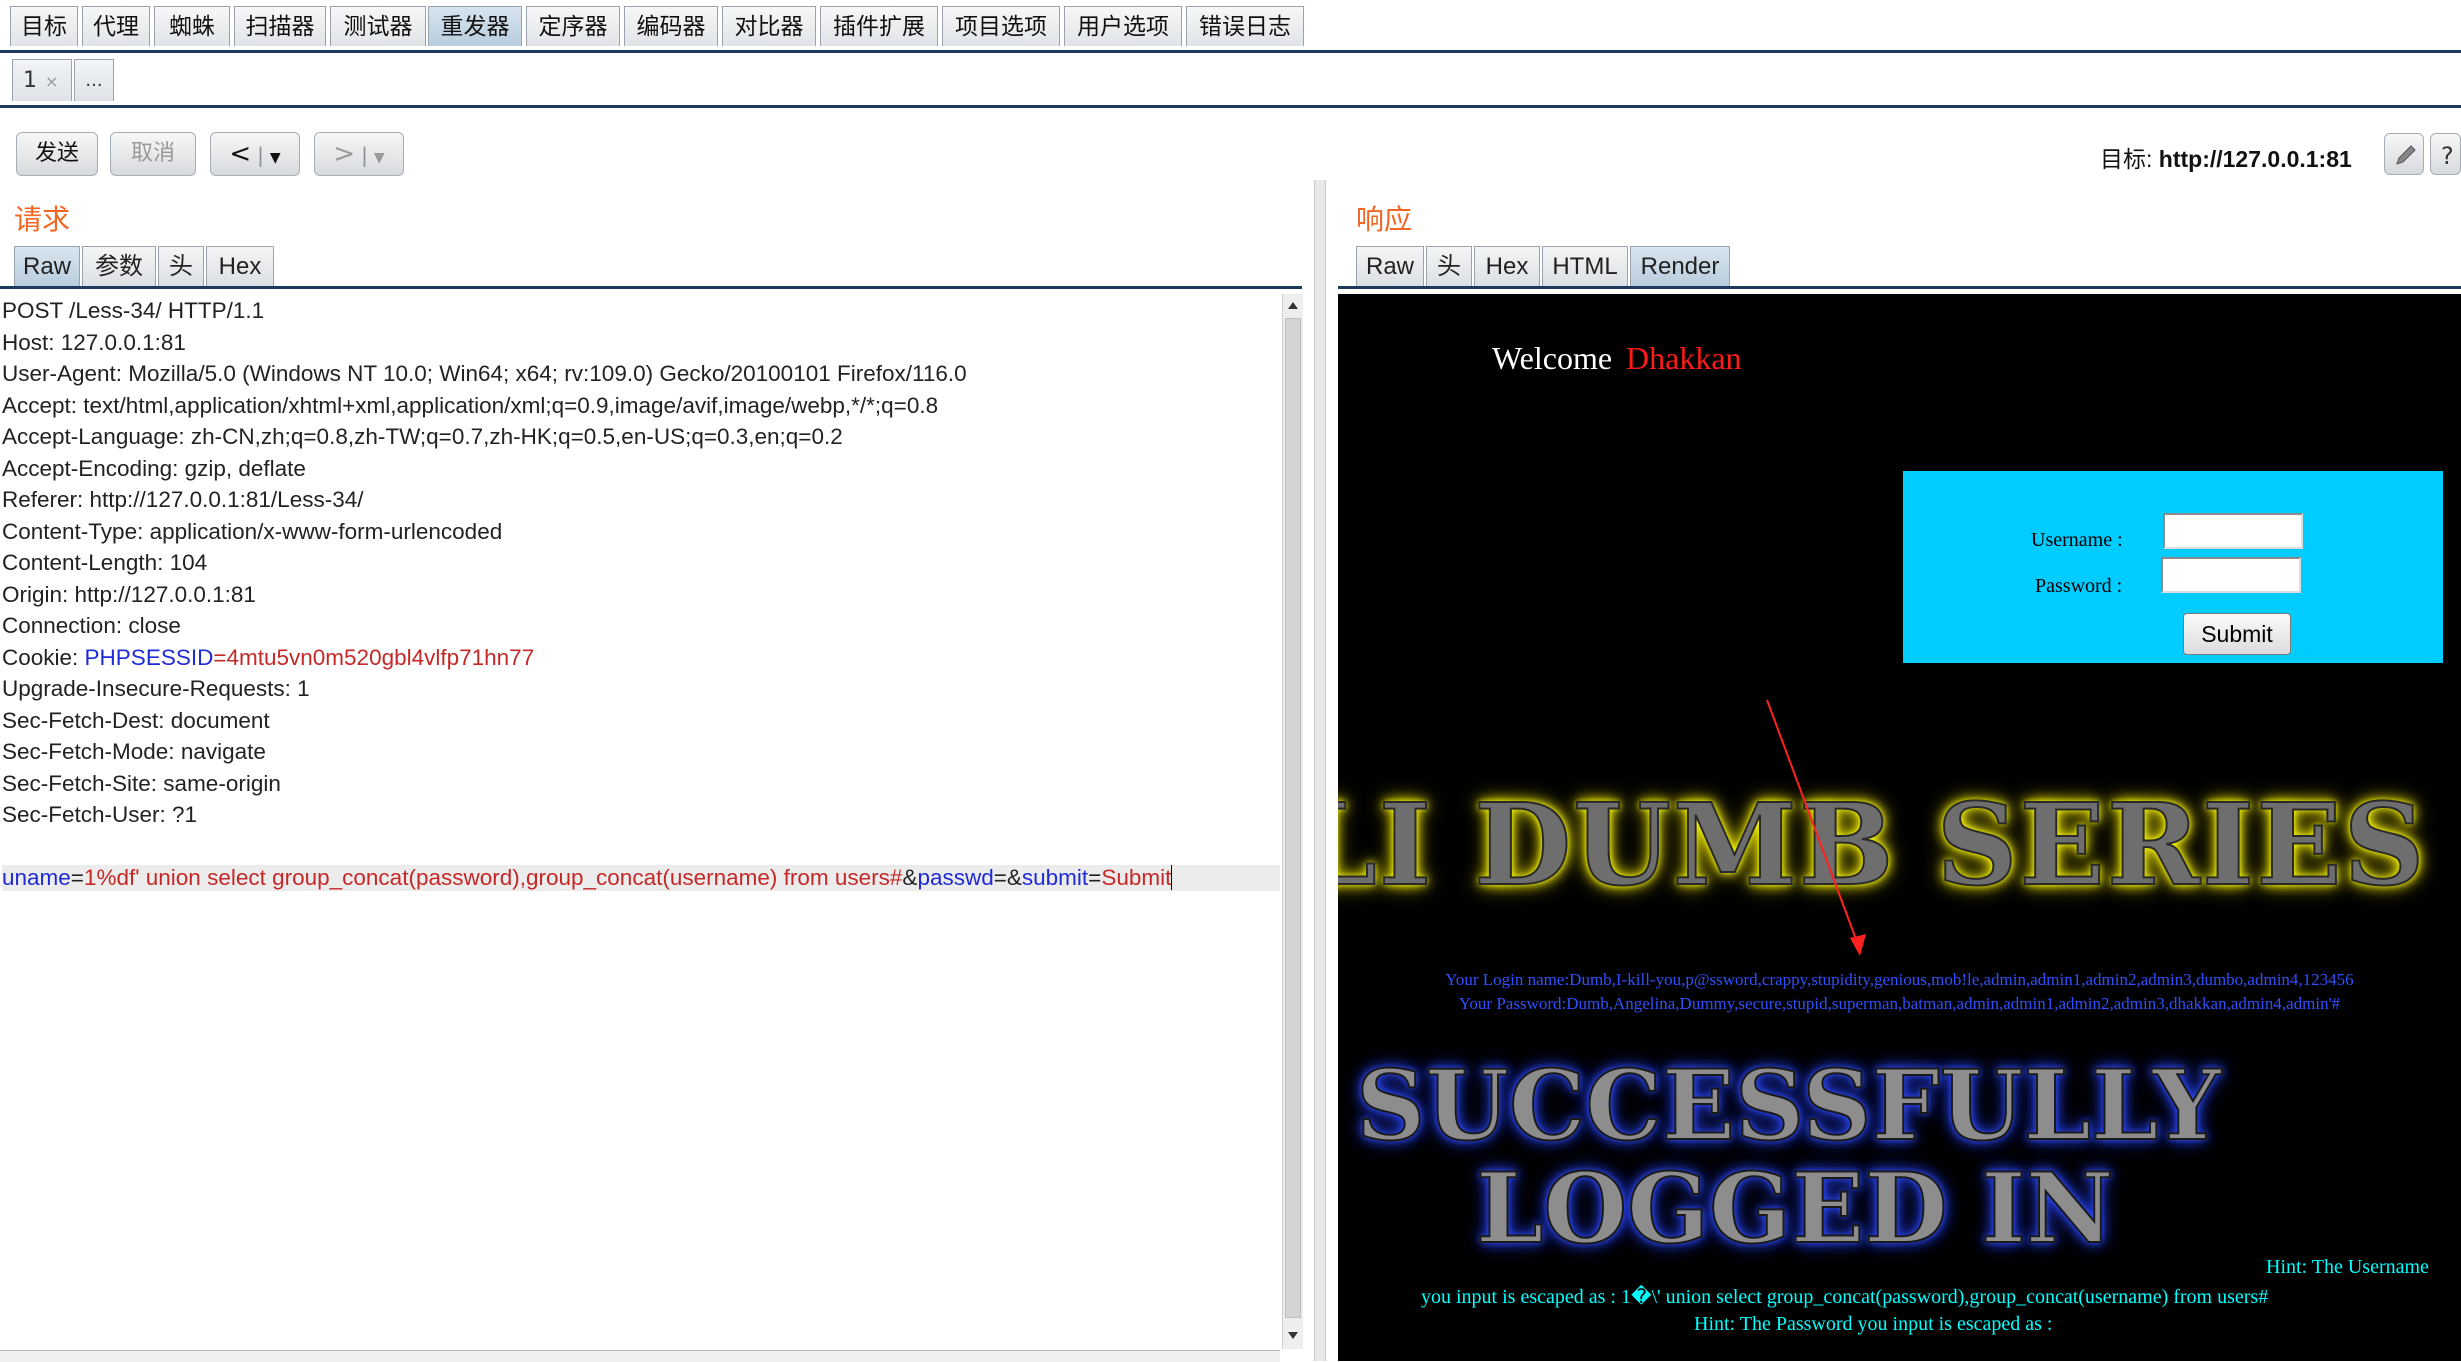  Describe the element at coordinates (1293, 818) in the screenshot. I see `scroll-thumb` at that location.